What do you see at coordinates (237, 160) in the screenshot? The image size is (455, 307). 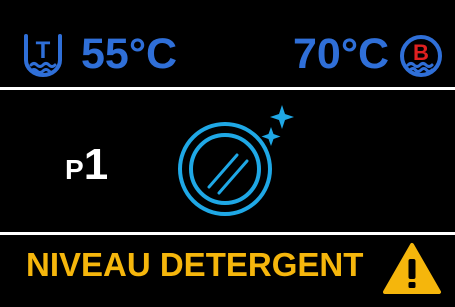 I see `clean-plate-icon` at bounding box center [237, 160].